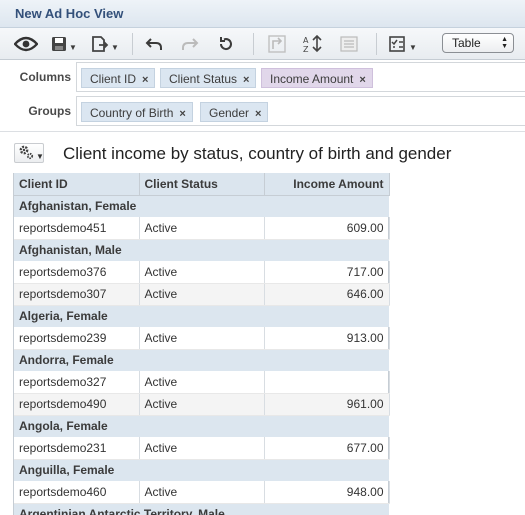 The image size is (525, 515). I want to click on preview-button, so click(26, 44).